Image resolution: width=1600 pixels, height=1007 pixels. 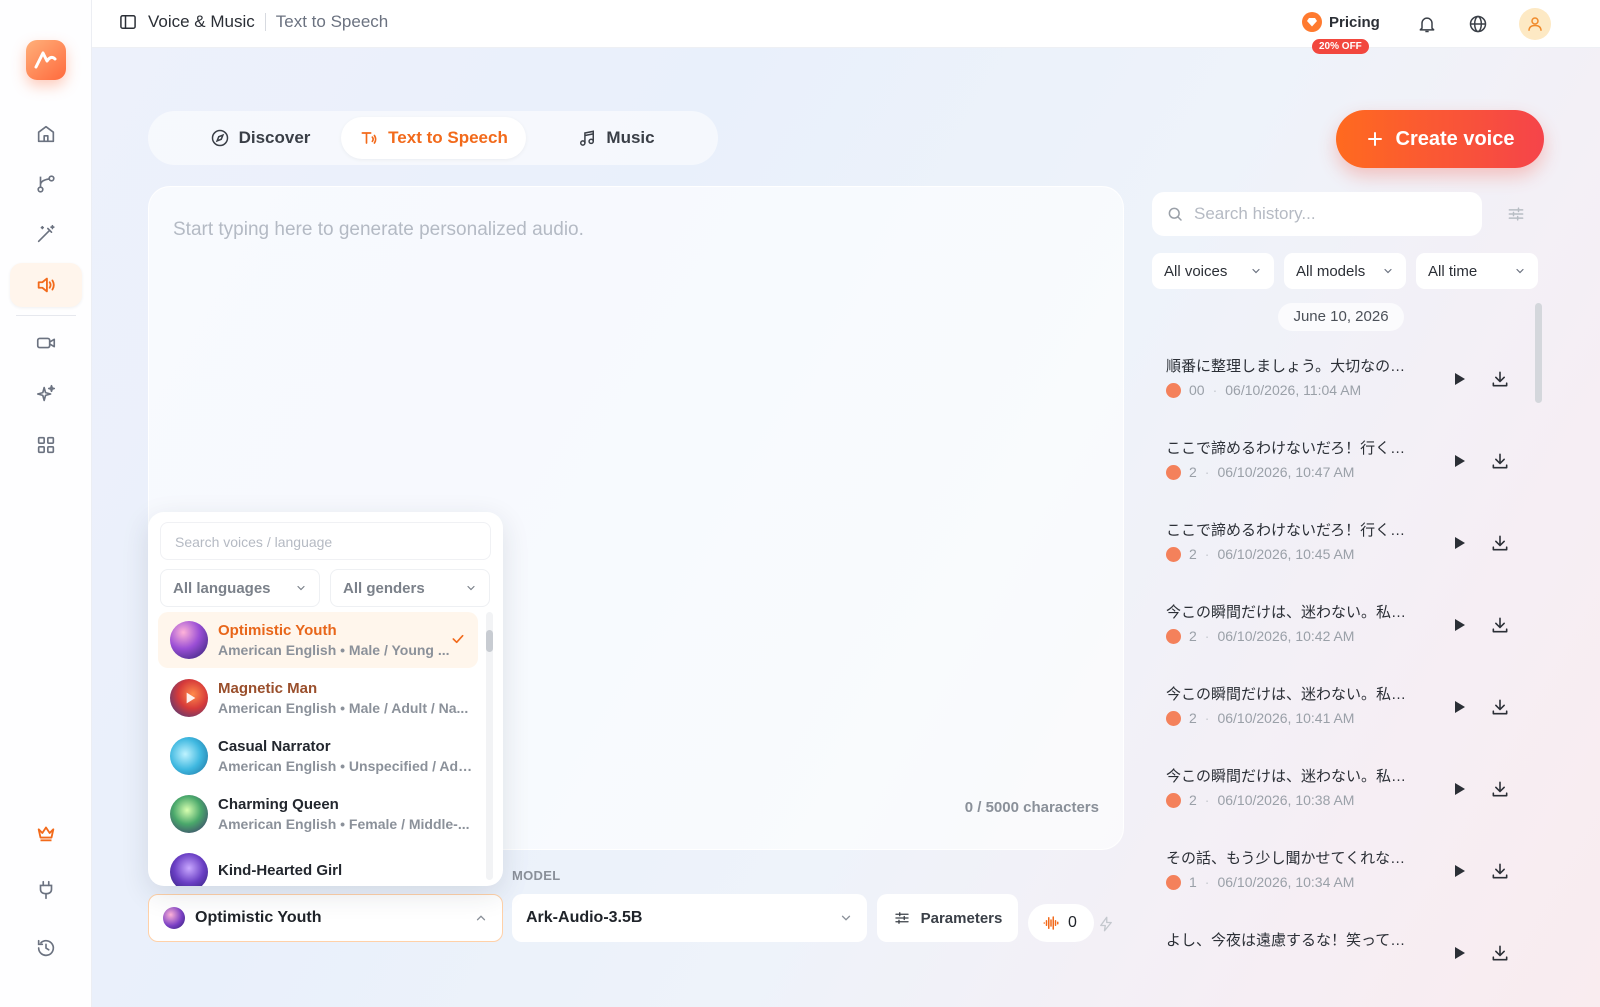 I want to click on sidebar-item-workflow, so click(x=46, y=184).